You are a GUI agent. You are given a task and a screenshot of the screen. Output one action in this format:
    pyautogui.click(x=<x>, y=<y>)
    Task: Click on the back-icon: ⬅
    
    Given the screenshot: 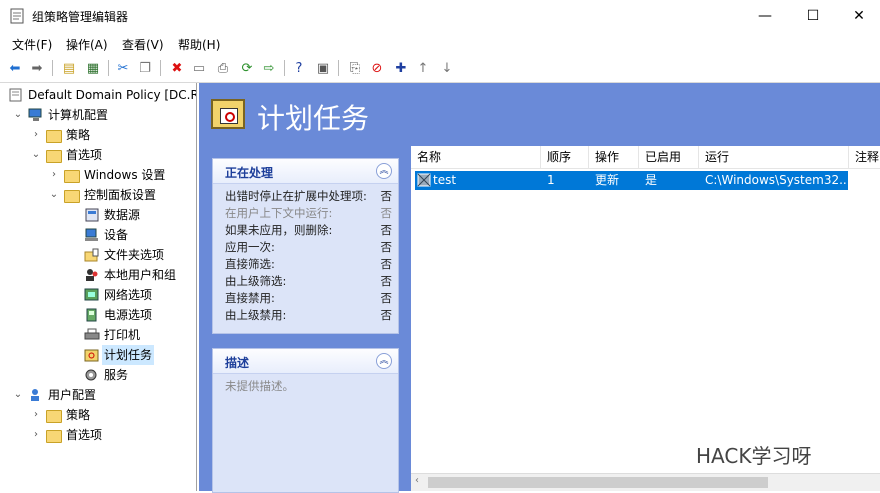 What is the action you would take?
    pyautogui.click(x=15, y=68)
    